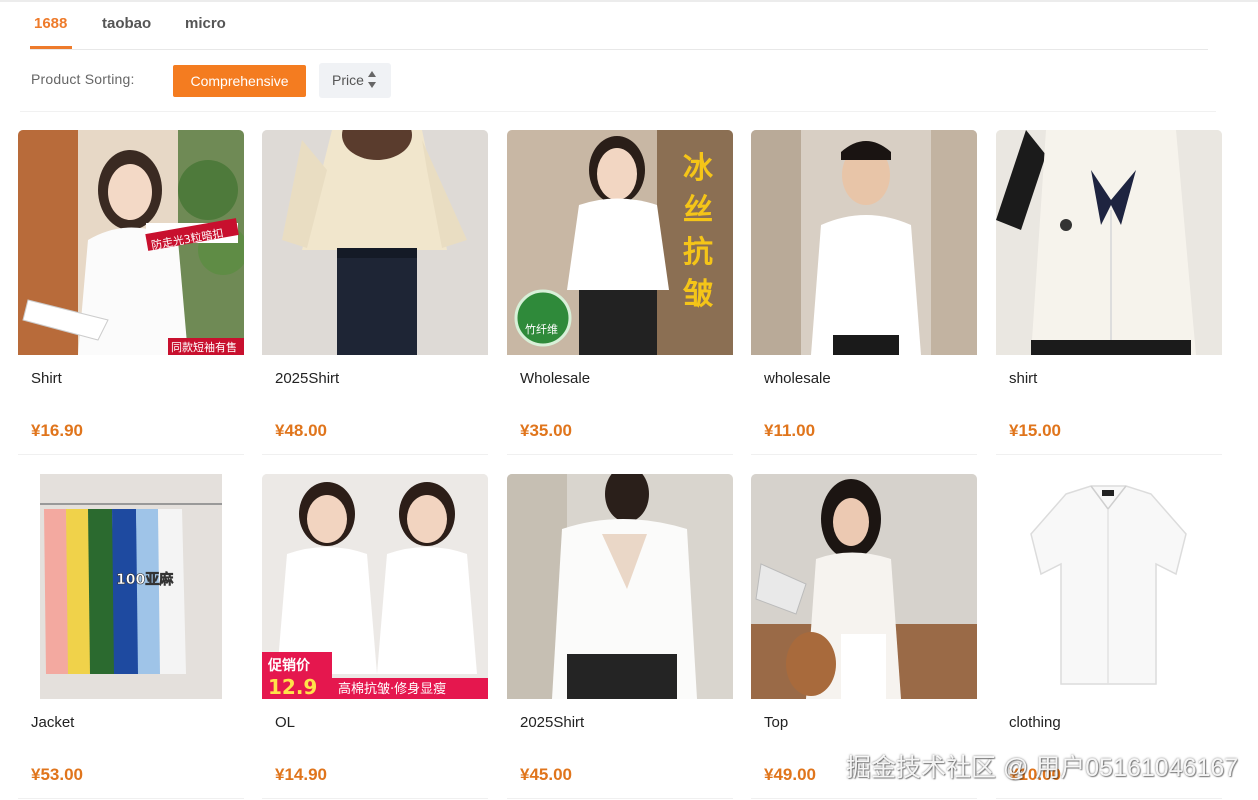 This screenshot has height=800, width=1258. Describe the element at coordinates (289, 665) in the screenshot. I see `overlay-text: 促销价` at that location.